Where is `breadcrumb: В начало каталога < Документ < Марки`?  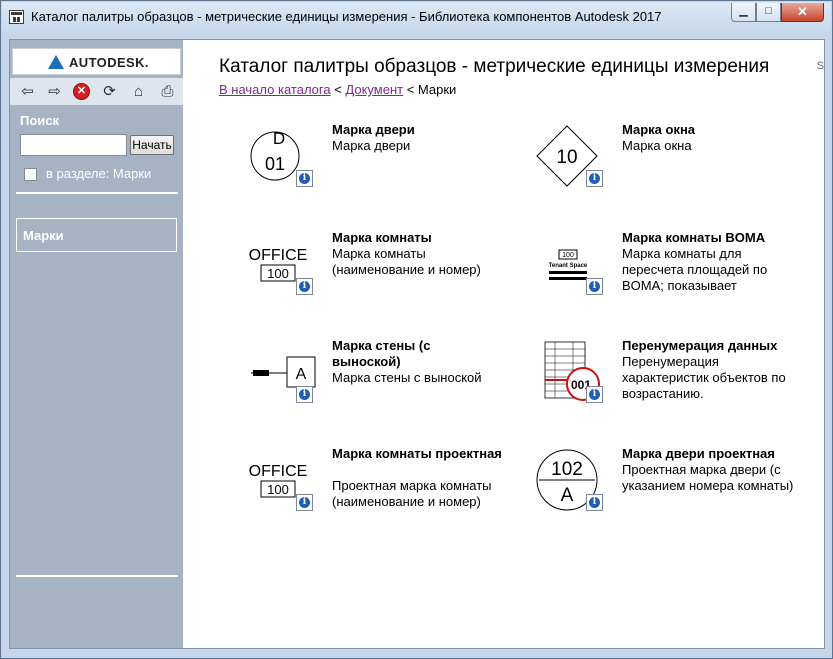 breadcrumb: В начало каталога < Документ < Марки is located at coordinates (337, 89).